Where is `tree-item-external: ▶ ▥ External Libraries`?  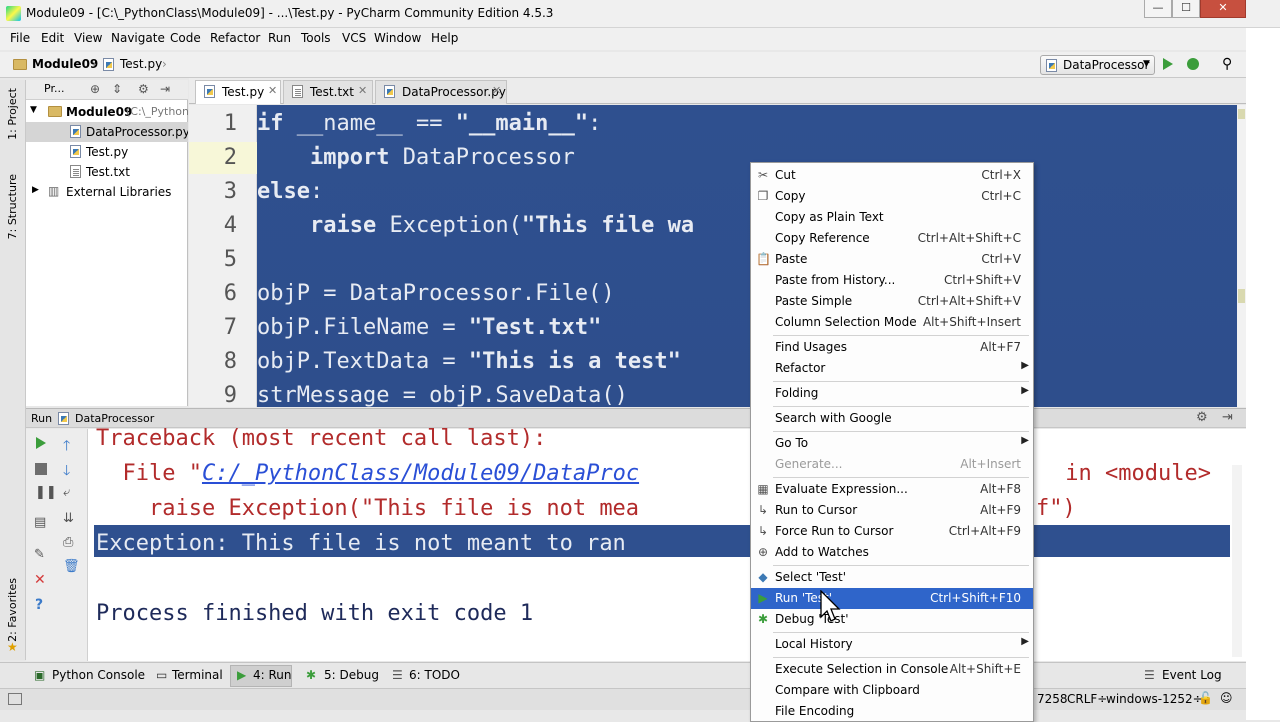 tree-item-external: ▶ ▥ External Libraries is located at coordinates (107, 192).